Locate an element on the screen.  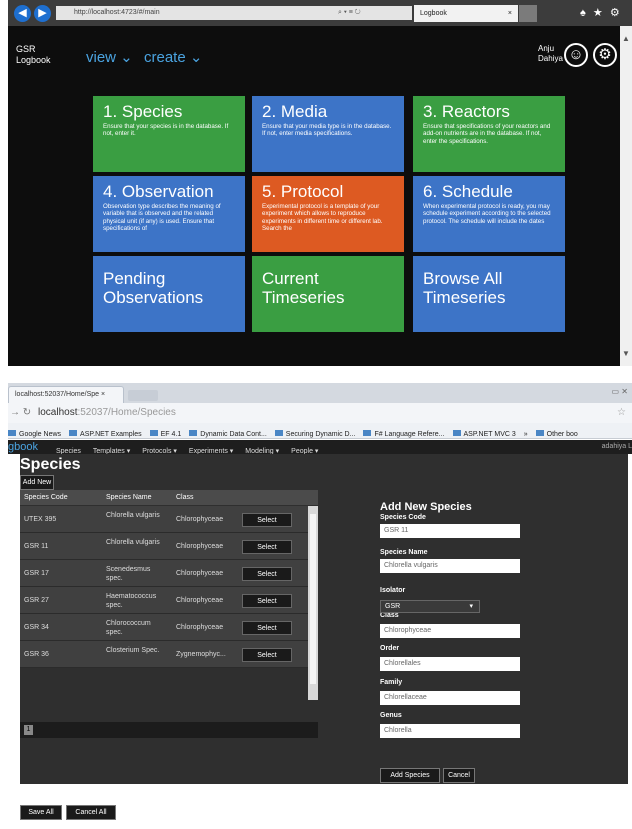
nav-view-menu: view ⌄ is located at coordinates (109, 57).